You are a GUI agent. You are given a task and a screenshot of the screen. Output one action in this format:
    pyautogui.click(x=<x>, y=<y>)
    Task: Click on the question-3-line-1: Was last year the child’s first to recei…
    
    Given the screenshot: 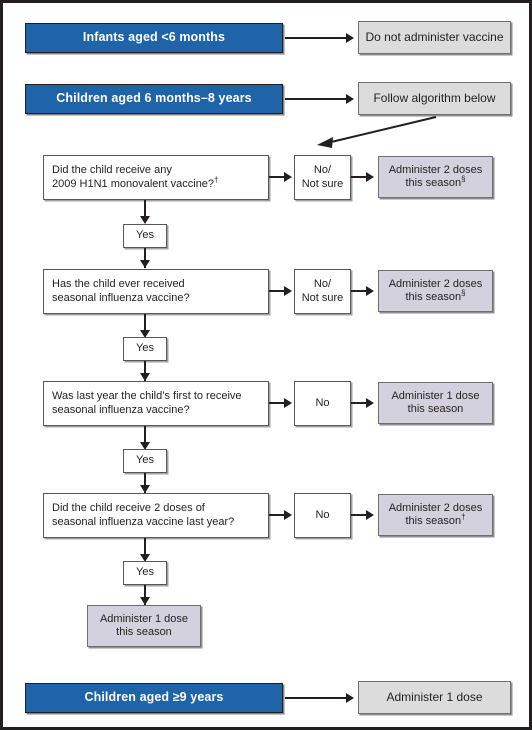 What is the action you would take?
    pyautogui.click(x=147, y=396)
    